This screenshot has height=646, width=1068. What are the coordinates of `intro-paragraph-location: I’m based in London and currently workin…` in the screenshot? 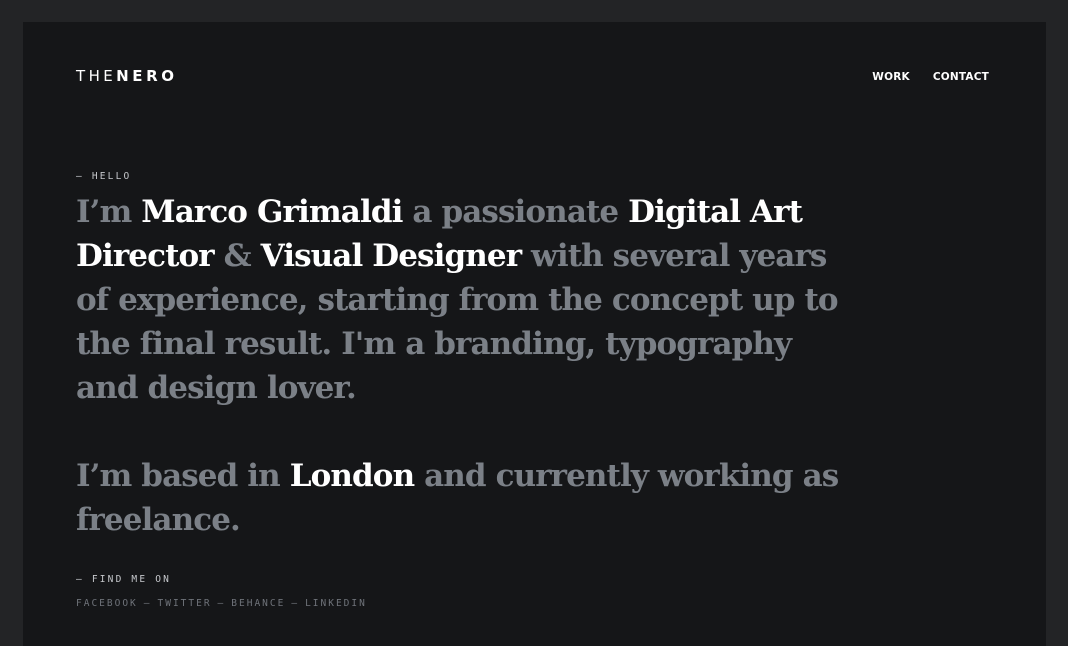 It's located at (466, 498).